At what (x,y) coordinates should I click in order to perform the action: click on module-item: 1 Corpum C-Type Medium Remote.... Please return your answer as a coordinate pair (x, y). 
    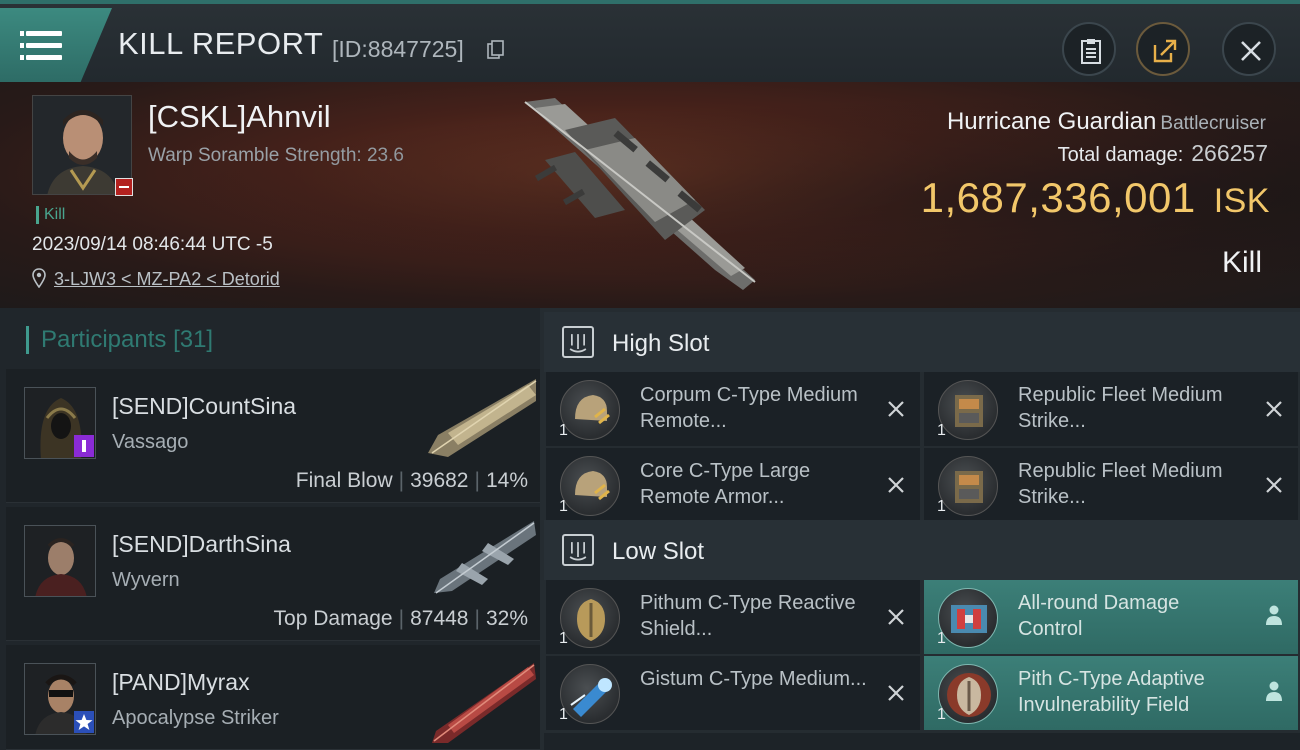
    Looking at the image, I should click on (733, 409).